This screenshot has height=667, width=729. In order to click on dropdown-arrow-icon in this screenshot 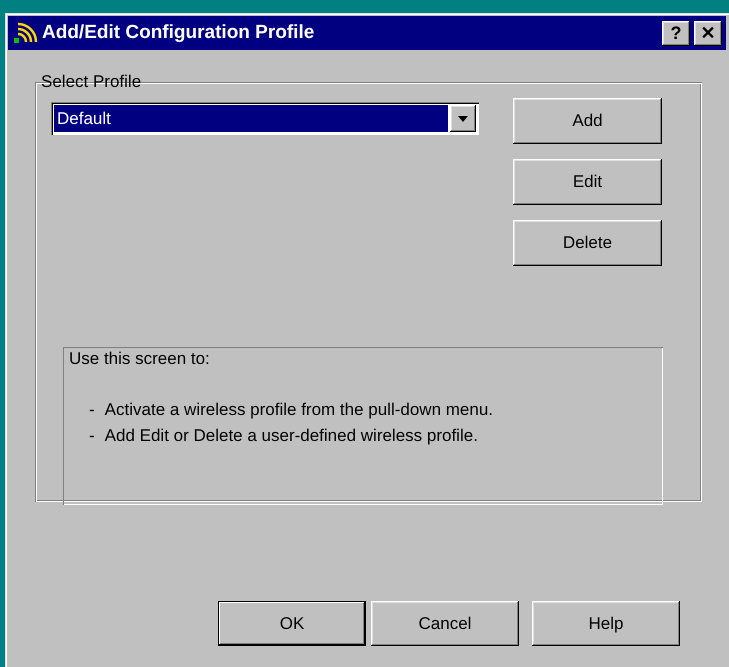, I will do `click(463, 119)`.